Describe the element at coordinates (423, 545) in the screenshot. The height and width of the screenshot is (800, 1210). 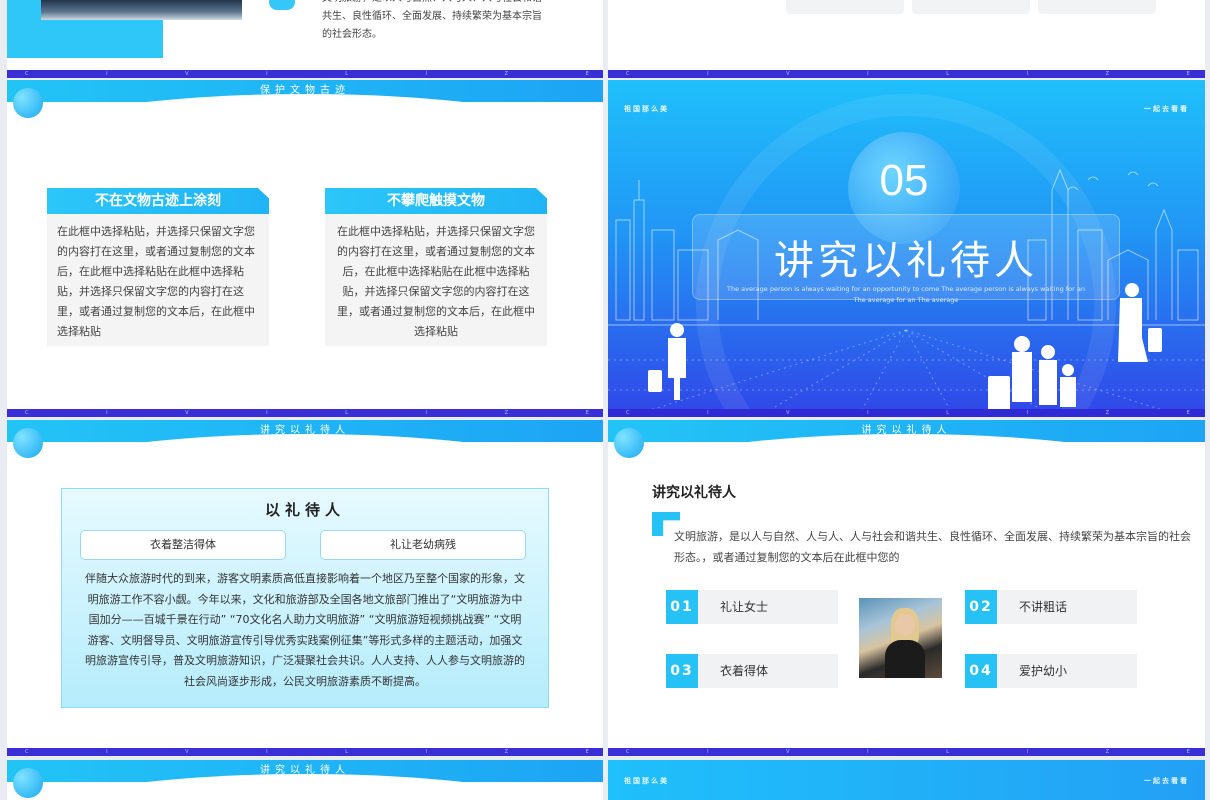
I see `tag-pill-2: 礼让老幼病残` at that location.